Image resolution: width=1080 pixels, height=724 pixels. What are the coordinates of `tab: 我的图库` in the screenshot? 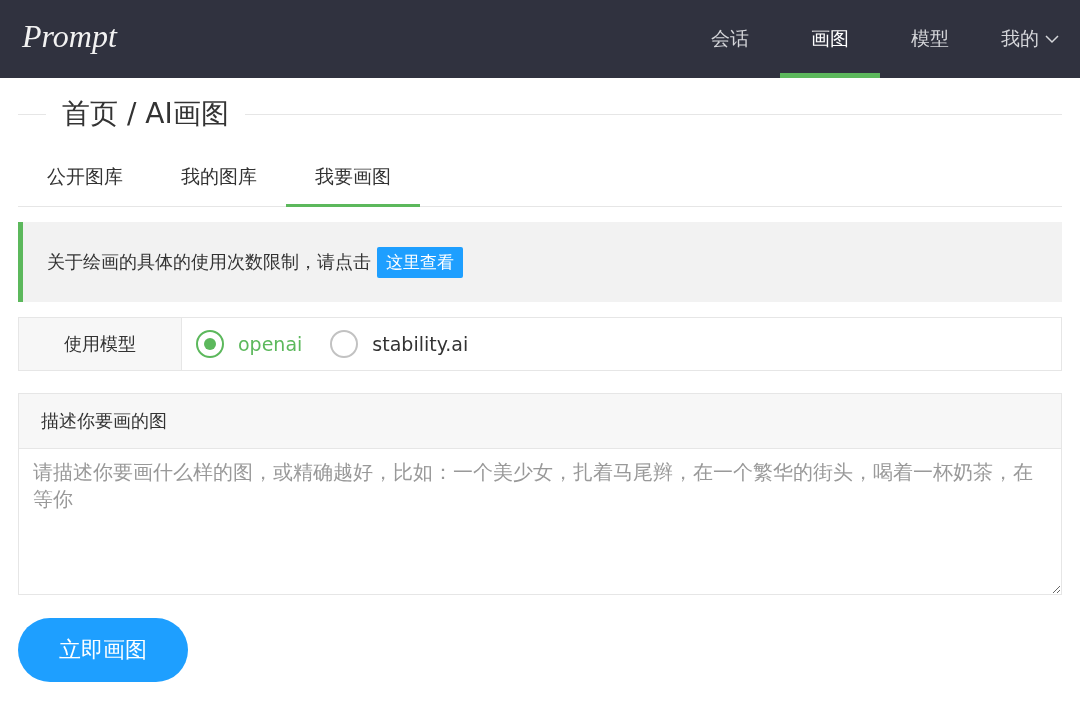 It's located at (219, 180).